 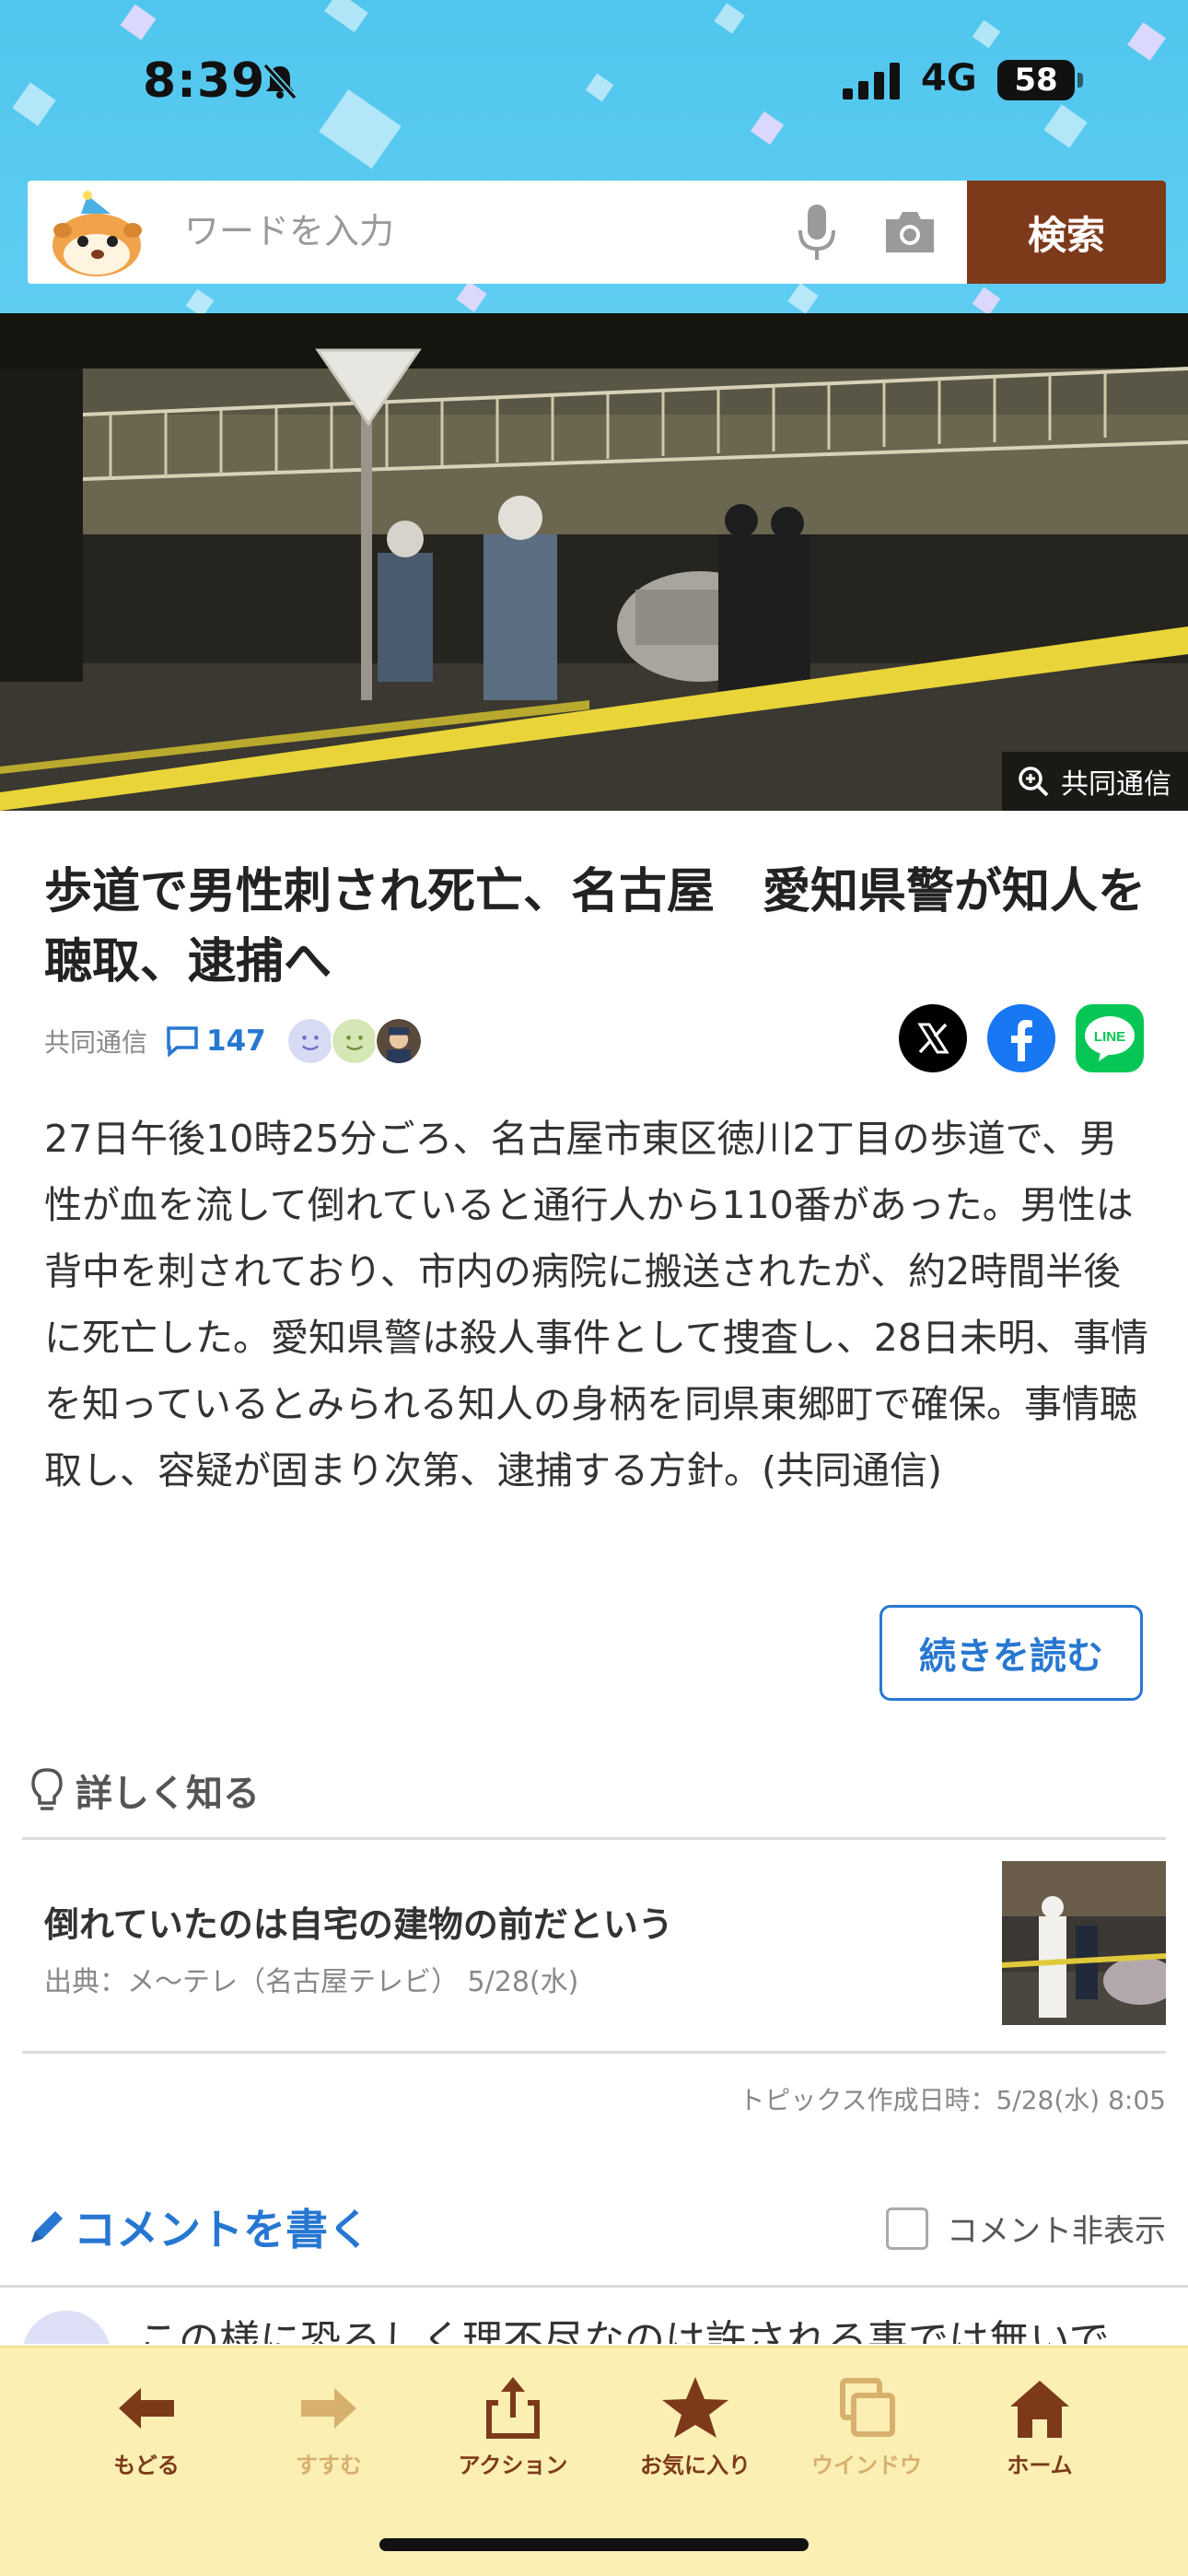 What do you see at coordinates (222, 2229) in the screenshot?
I see `write-comment-label: コメントを書く` at bounding box center [222, 2229].